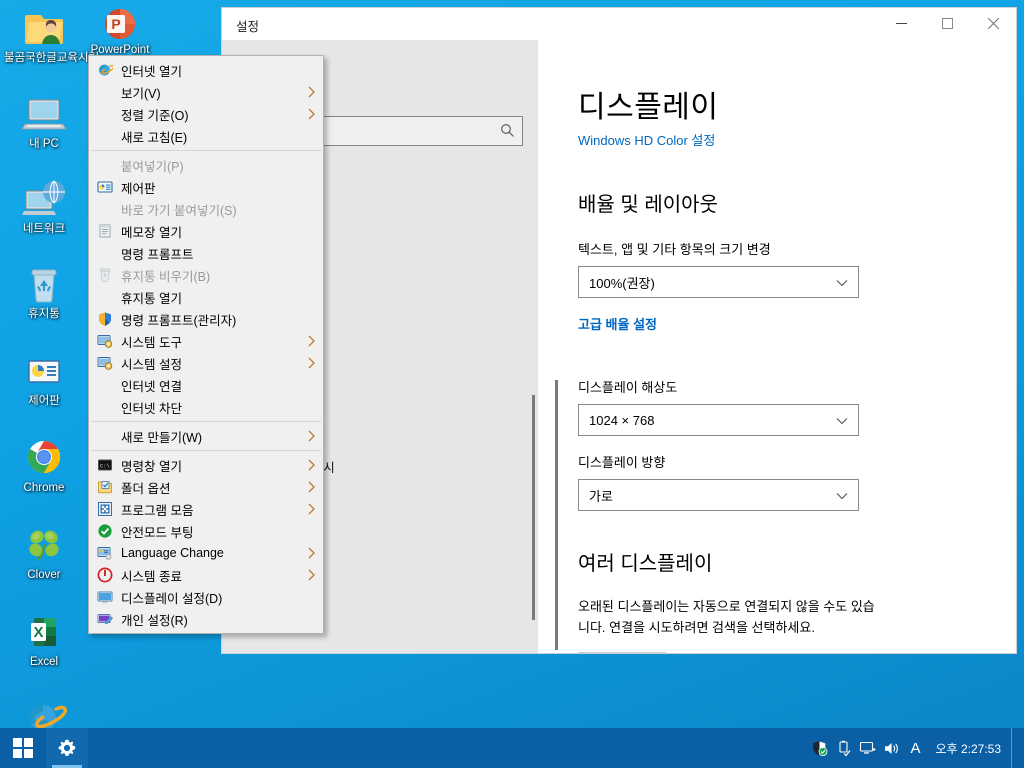 The width and height of the screenshot is (1024, 768). I want to click on resolution-value: 1024 × 768, so click(622, 420).